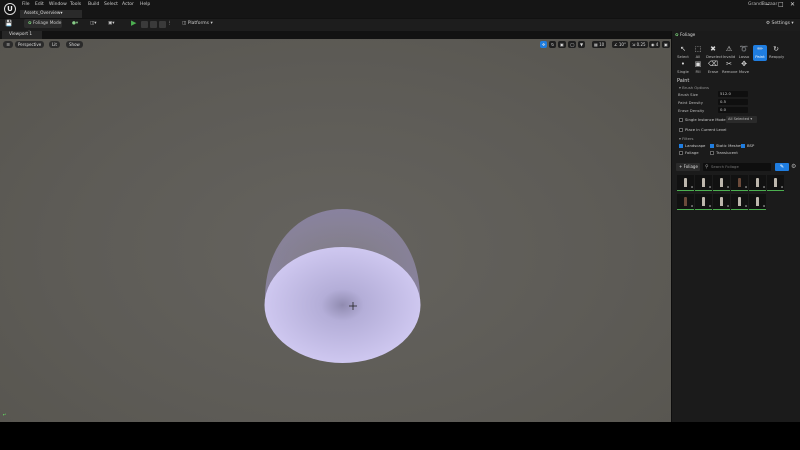  Describe the element at coordinates (780, 24) in the screenshot. I see `settings-button: ⚙ Settings ▾` at that location.